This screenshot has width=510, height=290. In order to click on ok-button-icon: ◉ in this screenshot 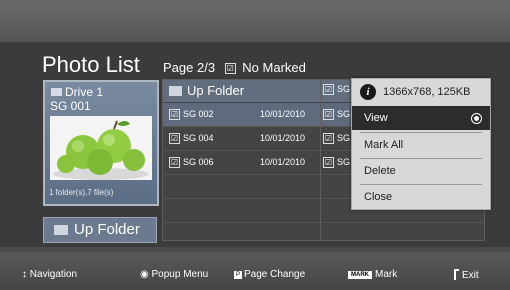, I will do `click(144, 274)`.